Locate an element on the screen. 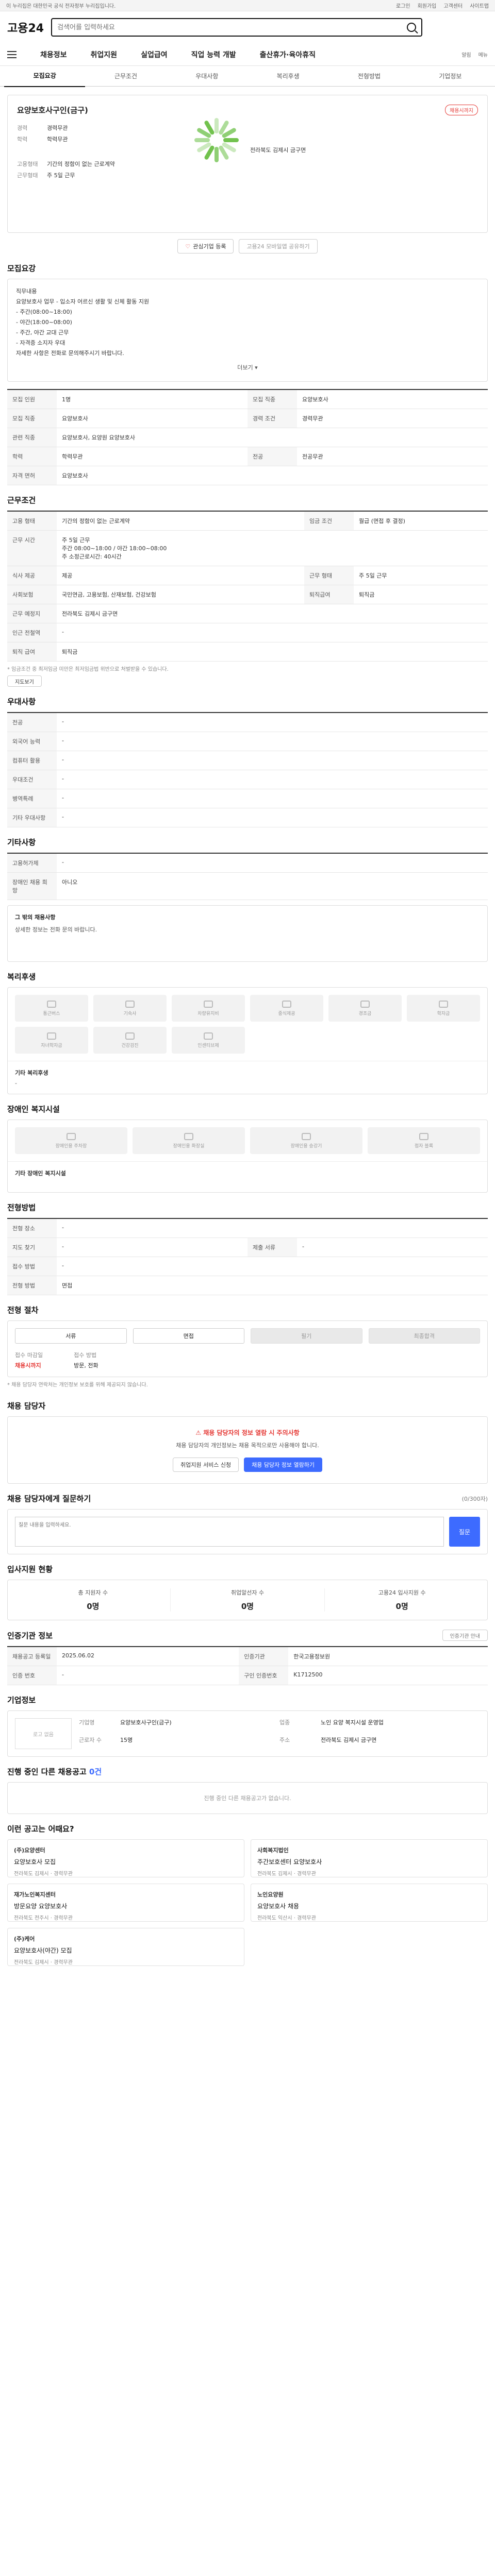 The height and width of the screenshot is (2576, 495). table-value: 학력무관 is located at coordinates (152, 456).